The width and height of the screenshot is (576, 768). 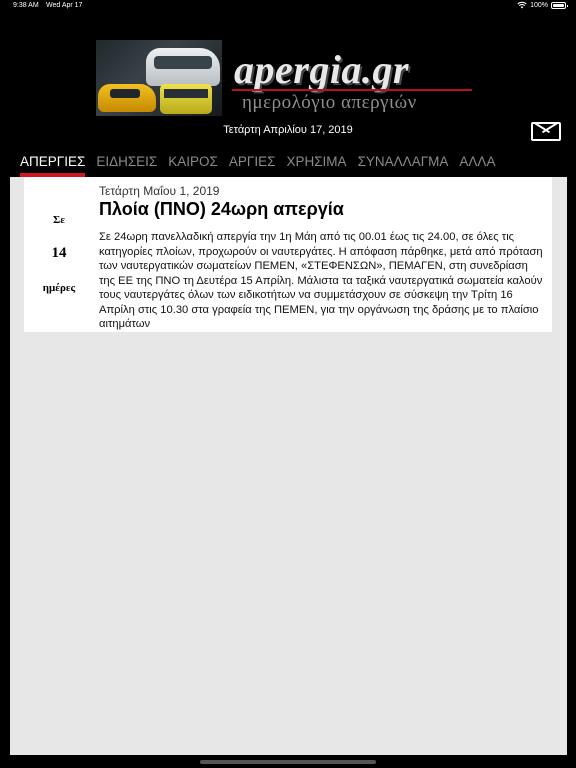 What do you see at coordinates (59, 253) in the screenshot?
I see `countdown-days: 14` at bounding box center [59, 253].